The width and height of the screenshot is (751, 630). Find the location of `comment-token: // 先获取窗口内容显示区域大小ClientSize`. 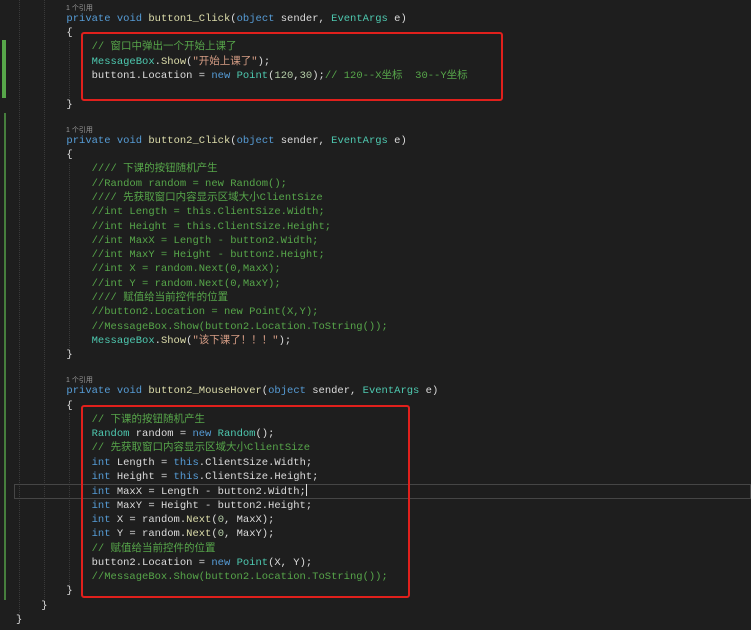

comment-token: // 先获取窗口内容显示区域大小ClientSize is located at coordinates (201, 448).